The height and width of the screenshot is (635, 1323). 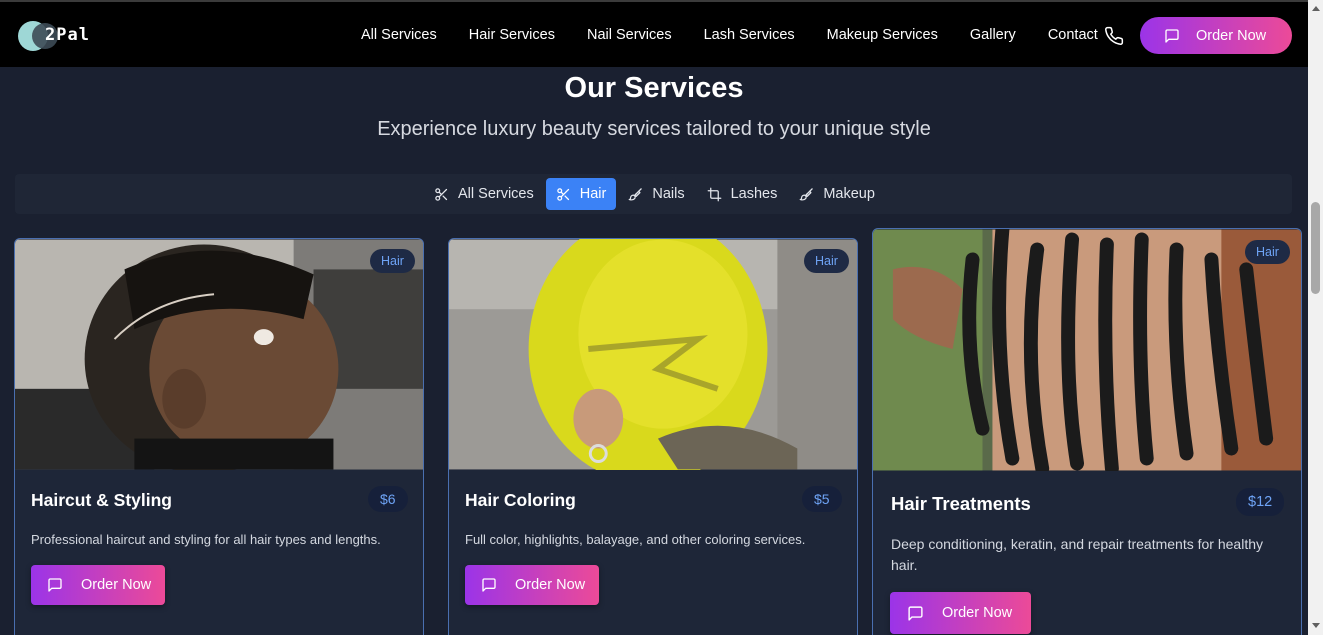 I want to click on haircut-photo, so click(x=219, y=354).